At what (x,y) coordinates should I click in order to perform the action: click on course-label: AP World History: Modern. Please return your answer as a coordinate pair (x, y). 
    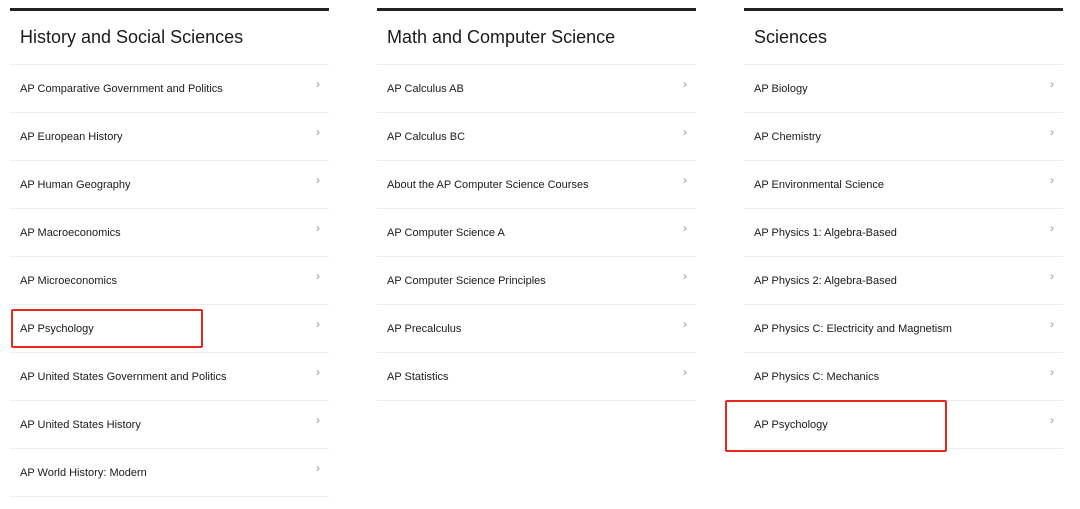
    Looking at the image, I should click on (83, 472).